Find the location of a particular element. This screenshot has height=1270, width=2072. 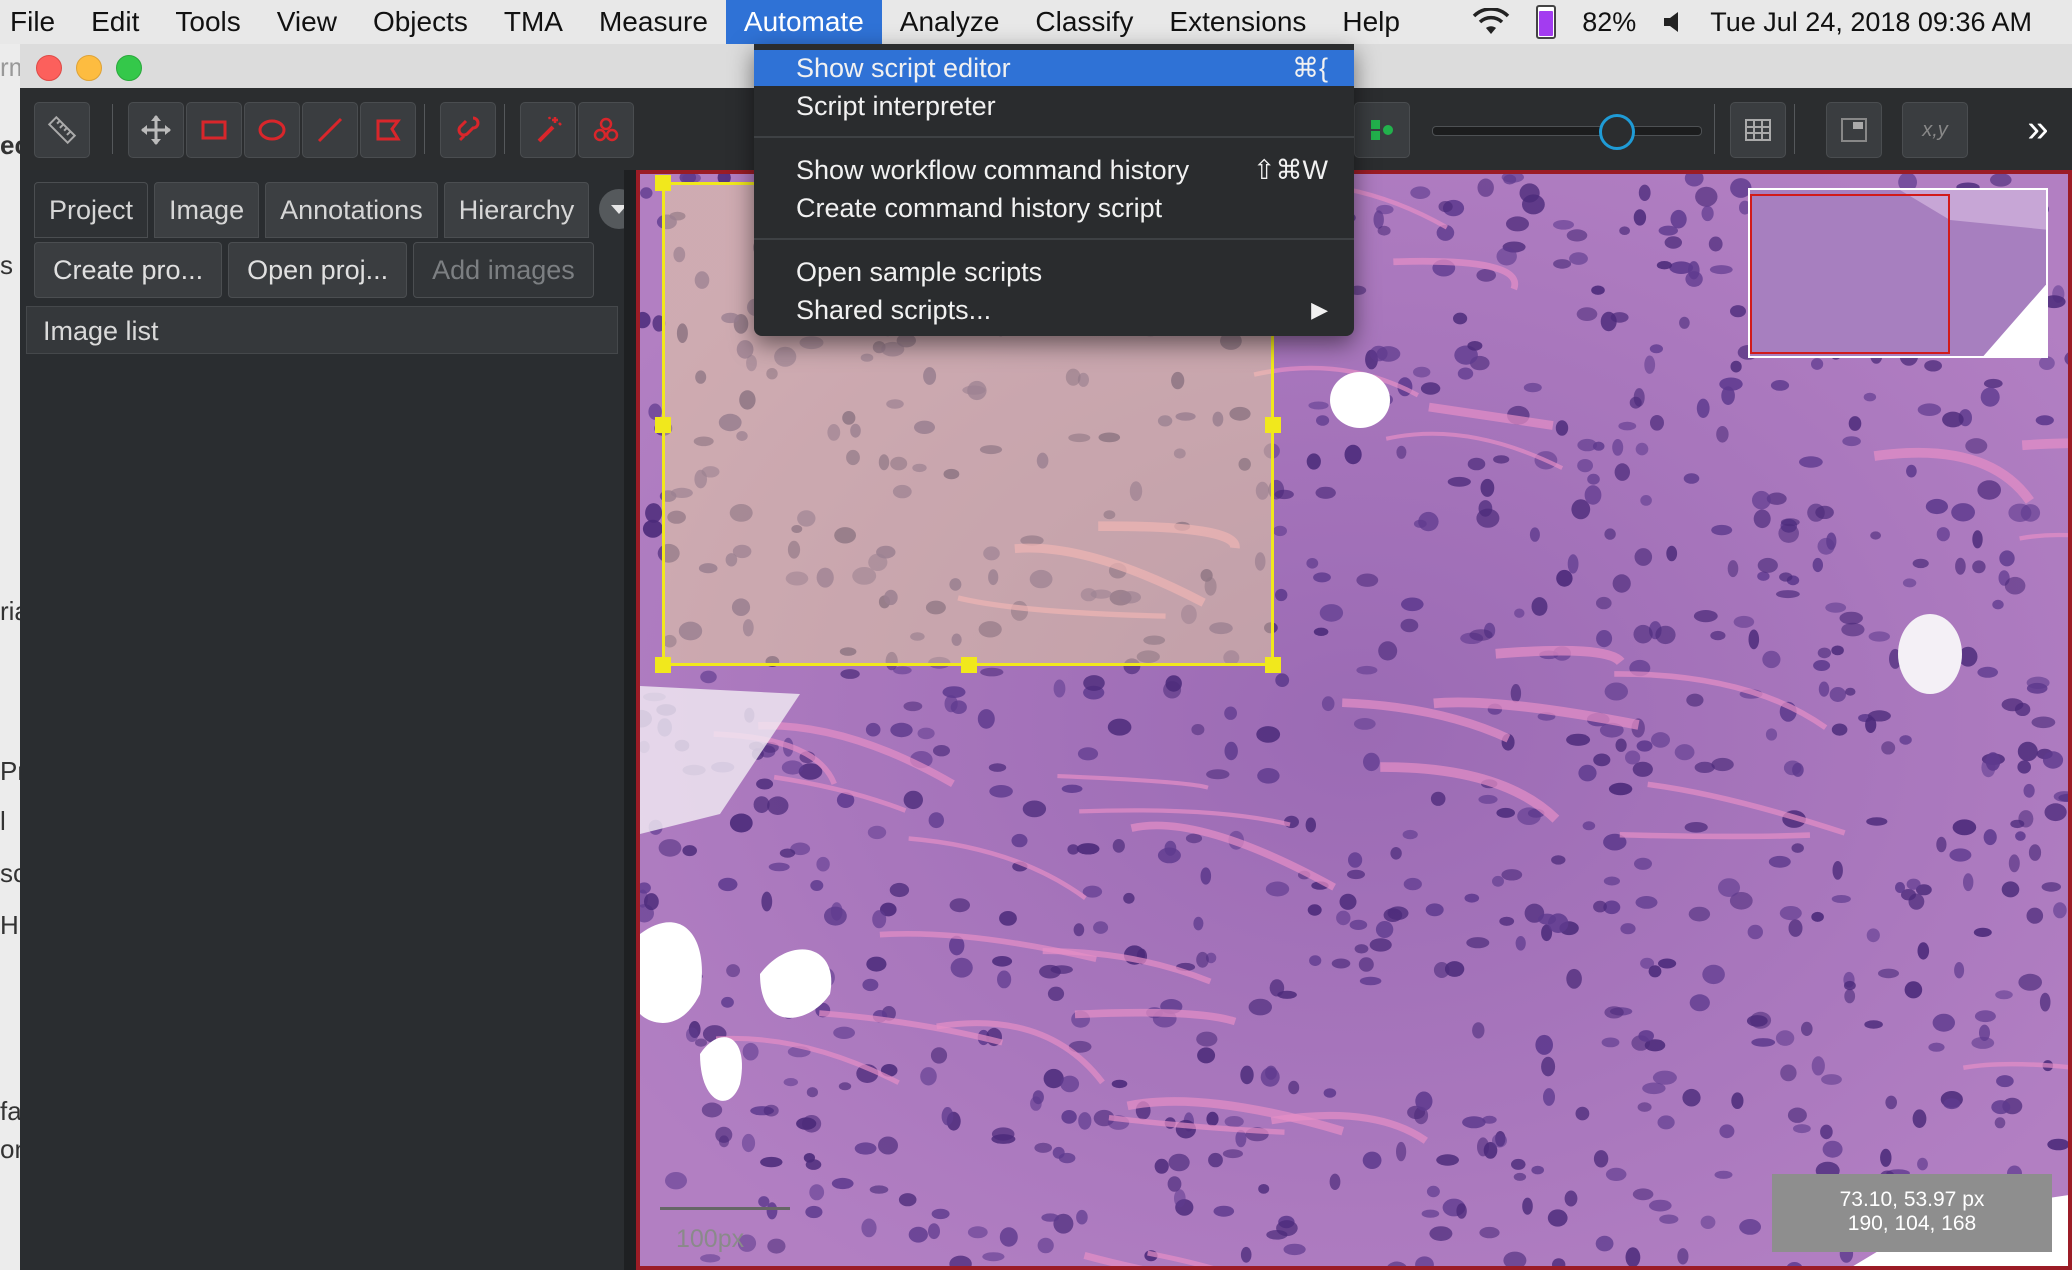

tab-hierarchy: Hierarchy is located at coordinates (516, 210).